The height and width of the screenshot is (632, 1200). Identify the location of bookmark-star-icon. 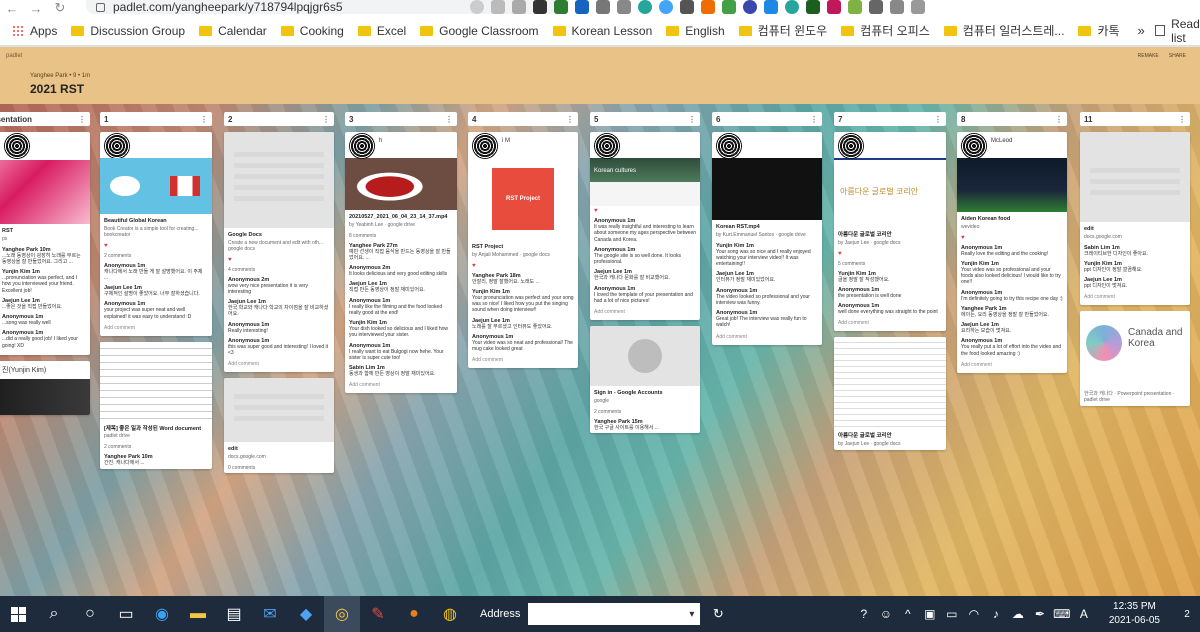
(519, 7).